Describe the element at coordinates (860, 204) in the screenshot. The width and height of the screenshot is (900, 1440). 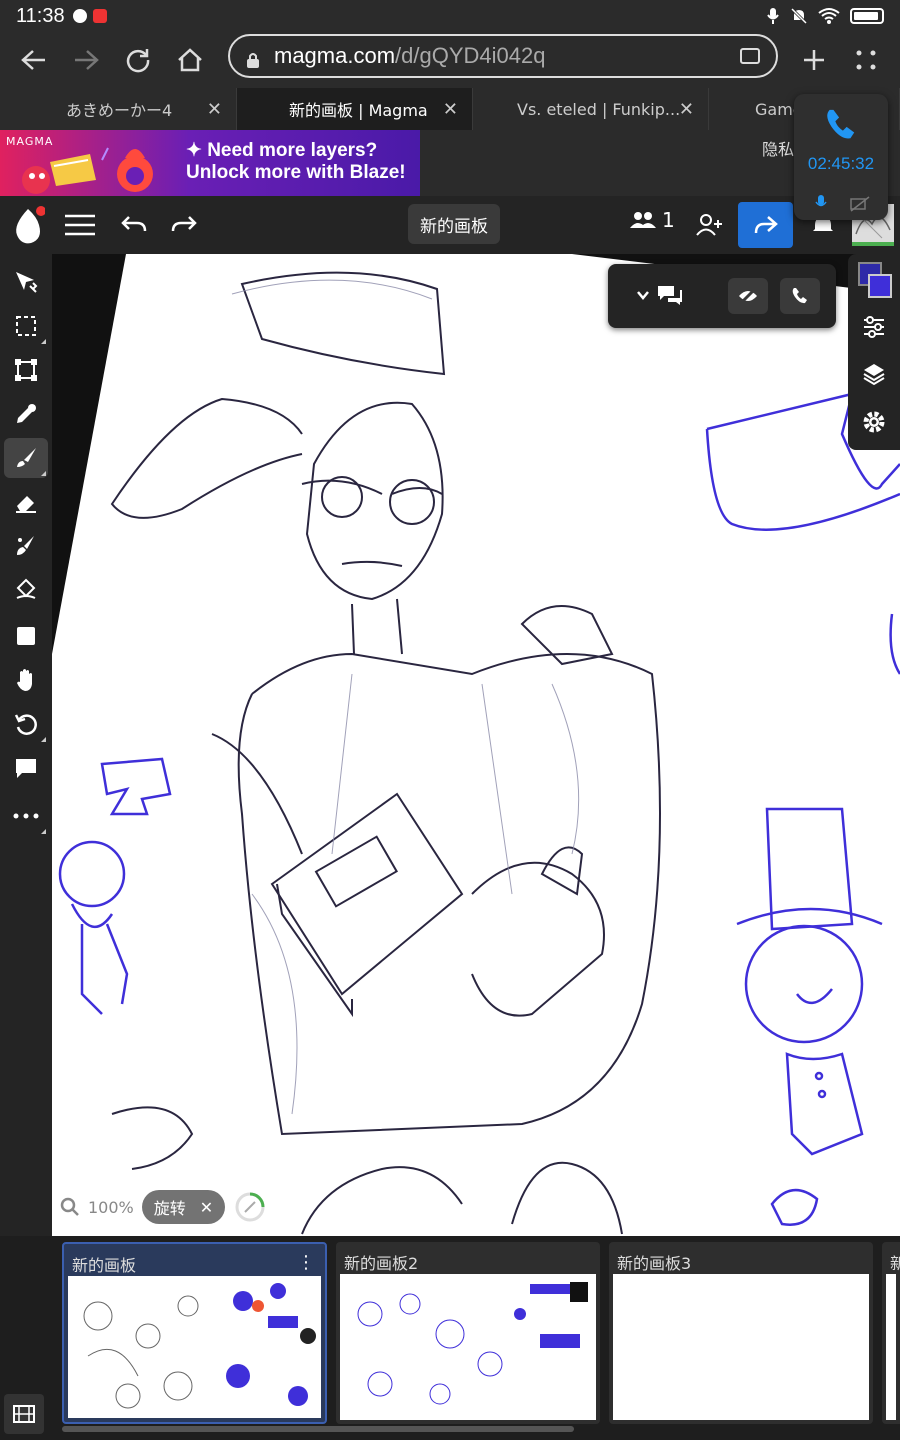
I see `camera-off-icon` at that location.